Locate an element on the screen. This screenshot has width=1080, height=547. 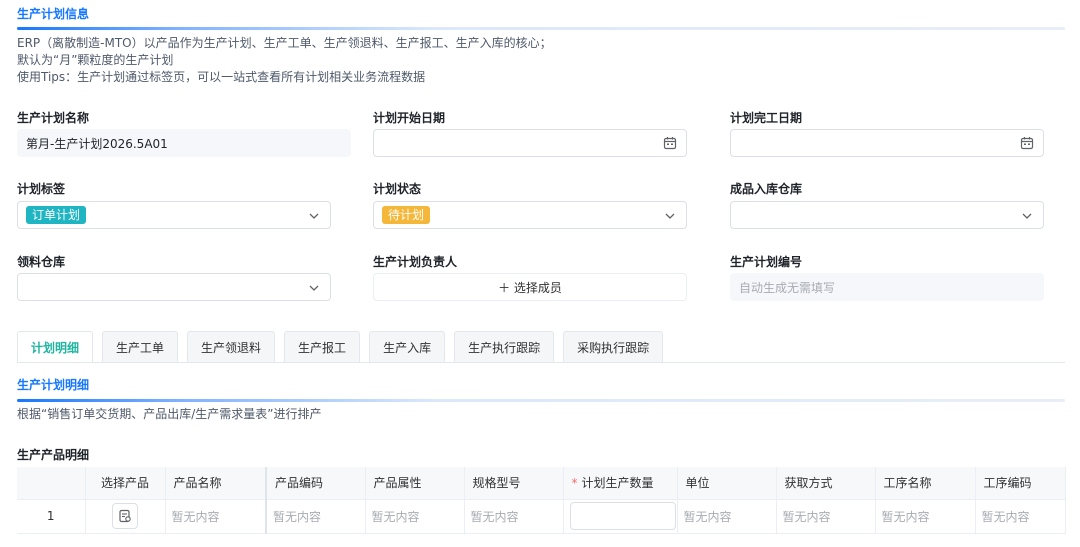
select-product-cell is located at coordinates (125, 516).